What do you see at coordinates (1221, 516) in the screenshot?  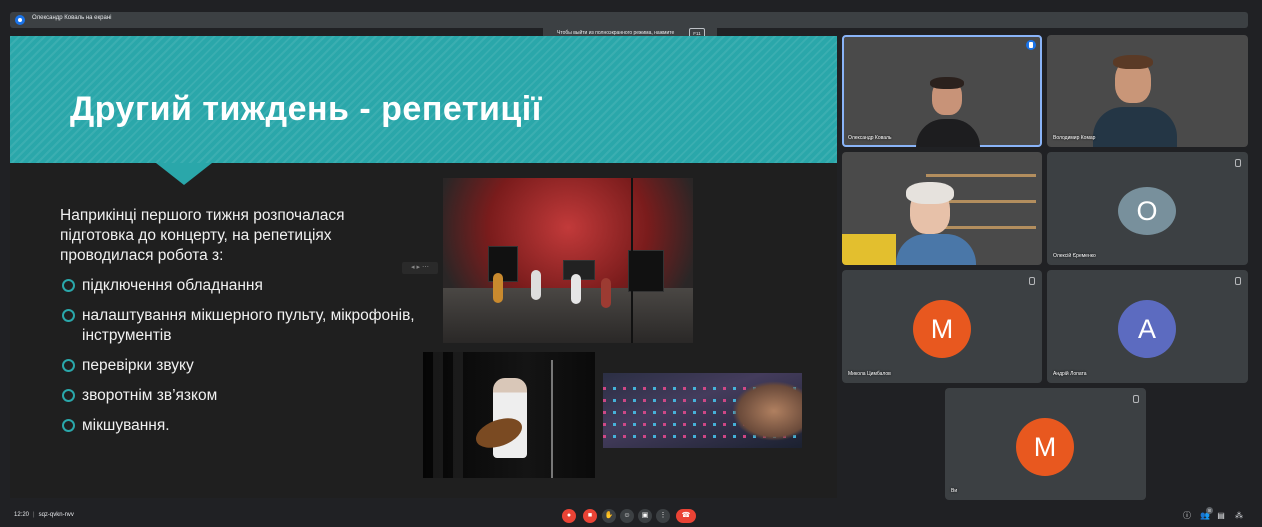 I see `chat-icon: ▤` at bounding box center [1221, 516].